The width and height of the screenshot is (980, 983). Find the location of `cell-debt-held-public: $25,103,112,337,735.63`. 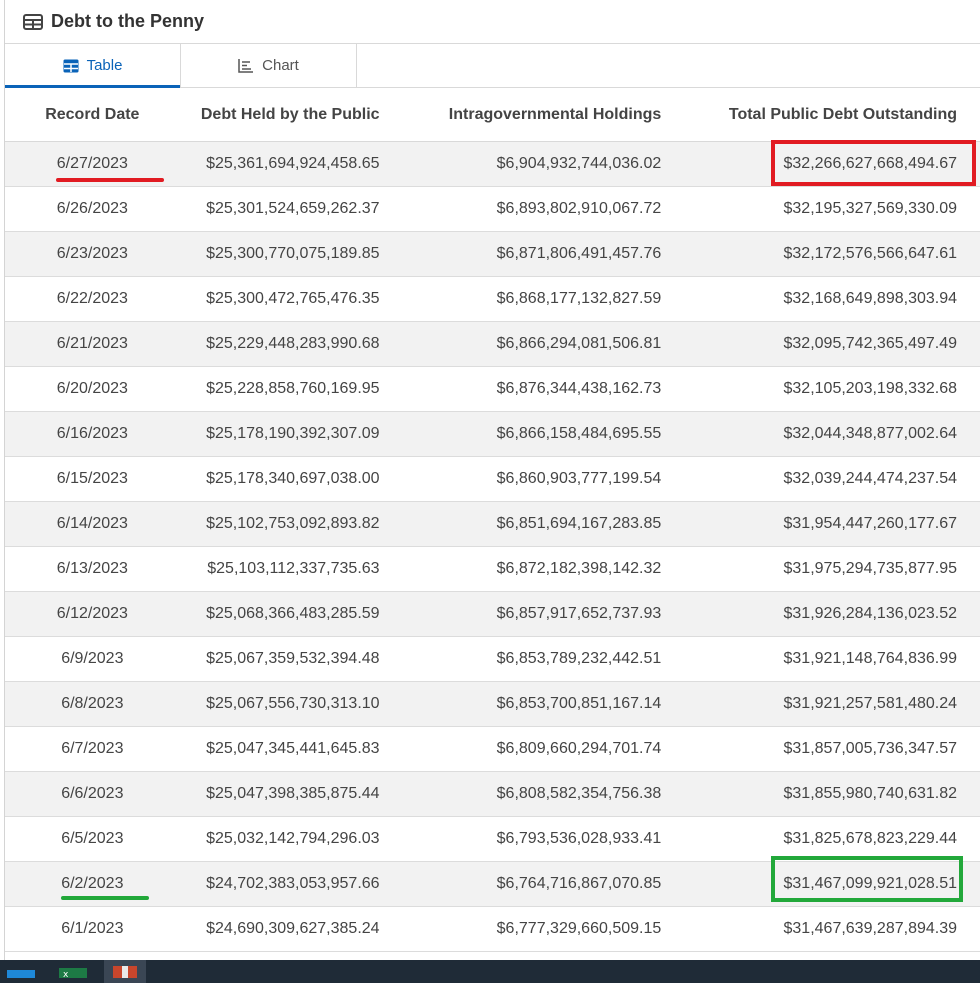

cell-debt-held-public: $25,103,112,337,735.63 is located at coordinates (279, 569).